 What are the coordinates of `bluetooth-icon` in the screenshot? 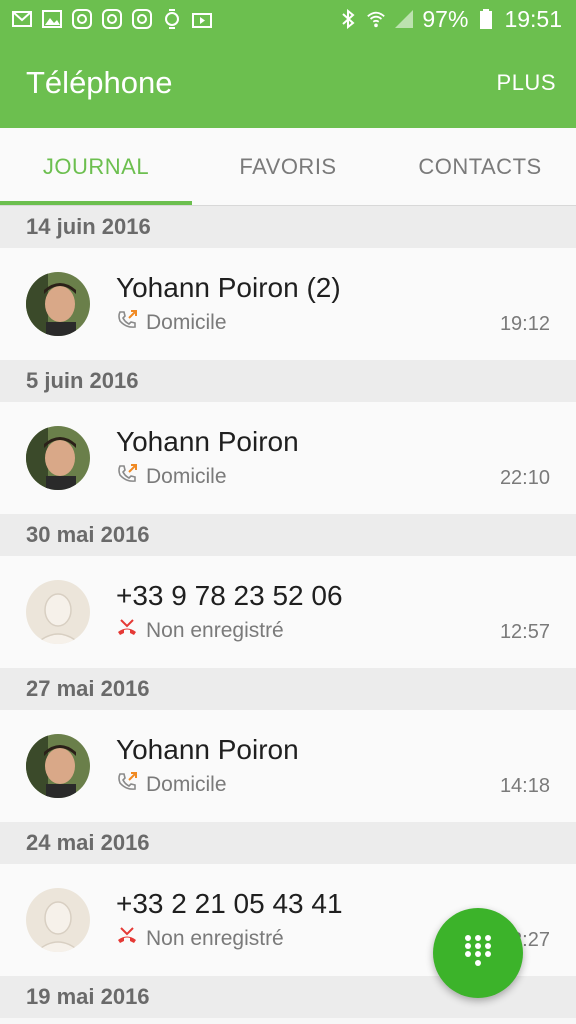 It's located at (348, 19).